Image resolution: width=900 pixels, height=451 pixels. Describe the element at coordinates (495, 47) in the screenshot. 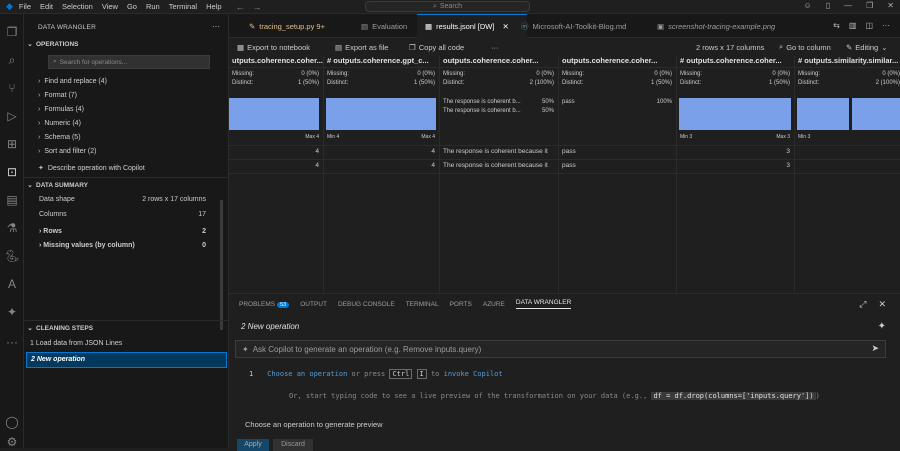

I see `more-toolbar-button: ···` at that location.